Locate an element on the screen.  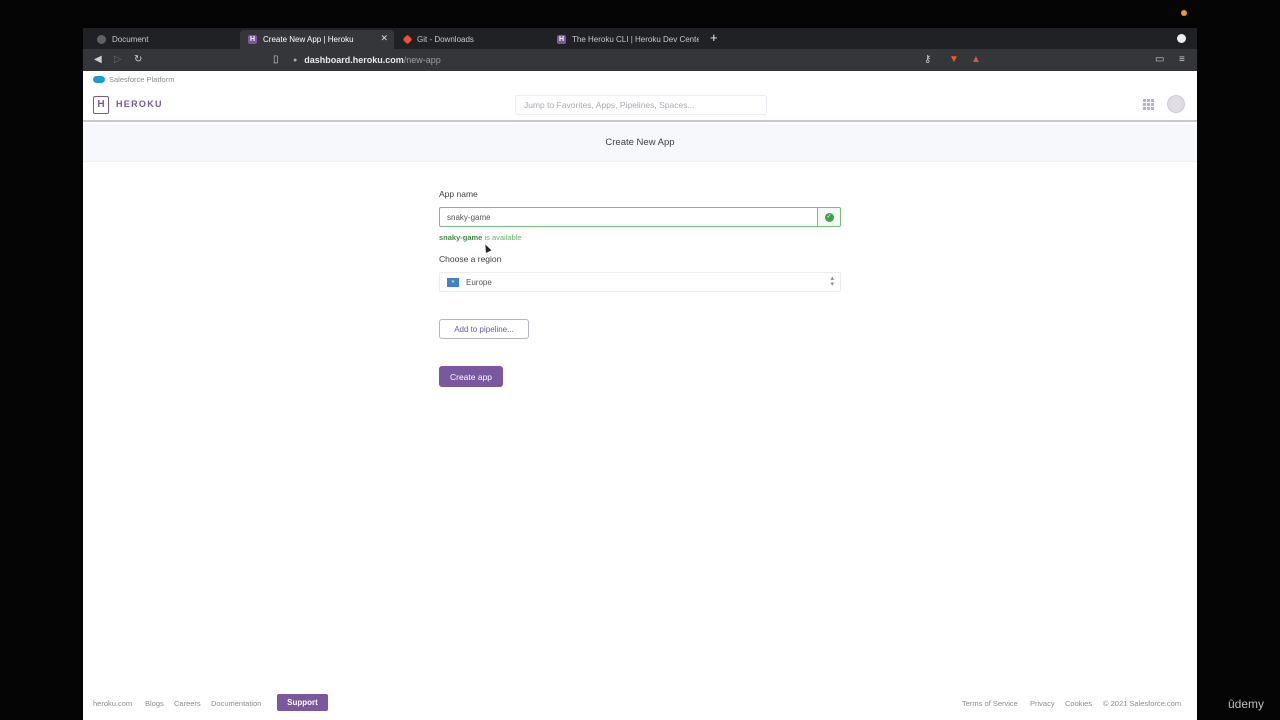
footer-link-careers: Careers is located at coordinates (187, 703).